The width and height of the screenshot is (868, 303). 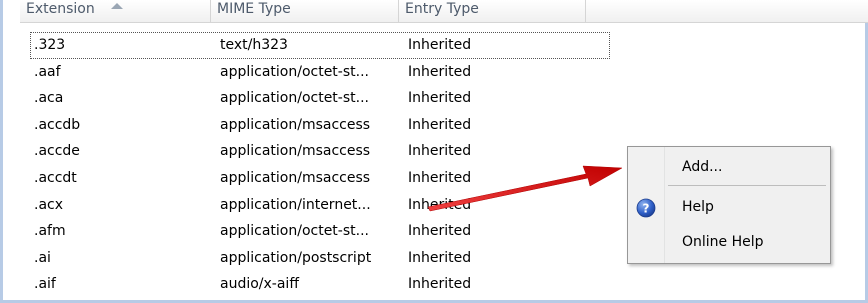 What do you see at coordinates (729, 205) in the screenshot?
I see `context-menu: Add... ? Help Online Help` at bounding box center [729, 205].